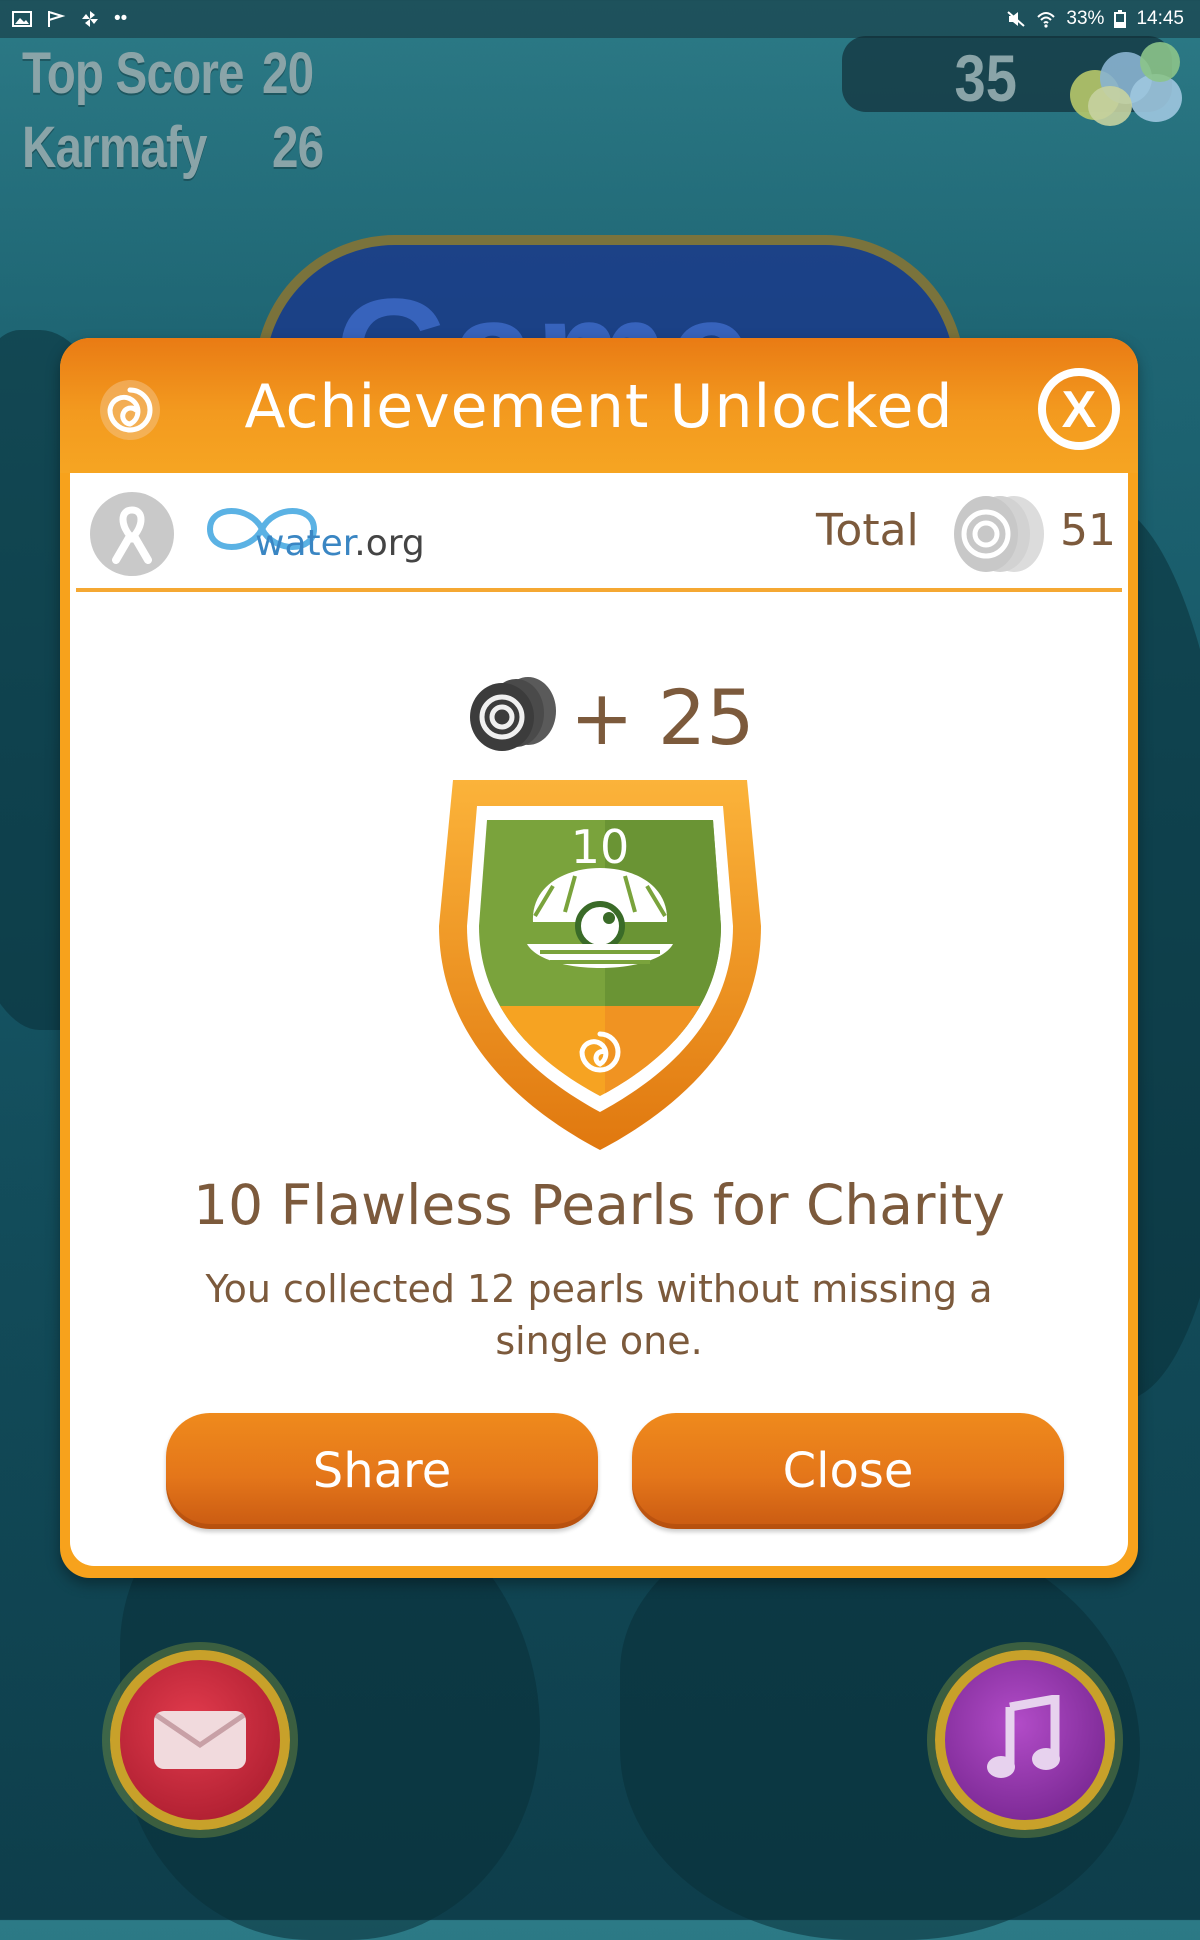 The image size is (1200, 1940). Describe the element at coordinates (114, 147) in the screenshot. I see `player-name: Karmafy` at that location.